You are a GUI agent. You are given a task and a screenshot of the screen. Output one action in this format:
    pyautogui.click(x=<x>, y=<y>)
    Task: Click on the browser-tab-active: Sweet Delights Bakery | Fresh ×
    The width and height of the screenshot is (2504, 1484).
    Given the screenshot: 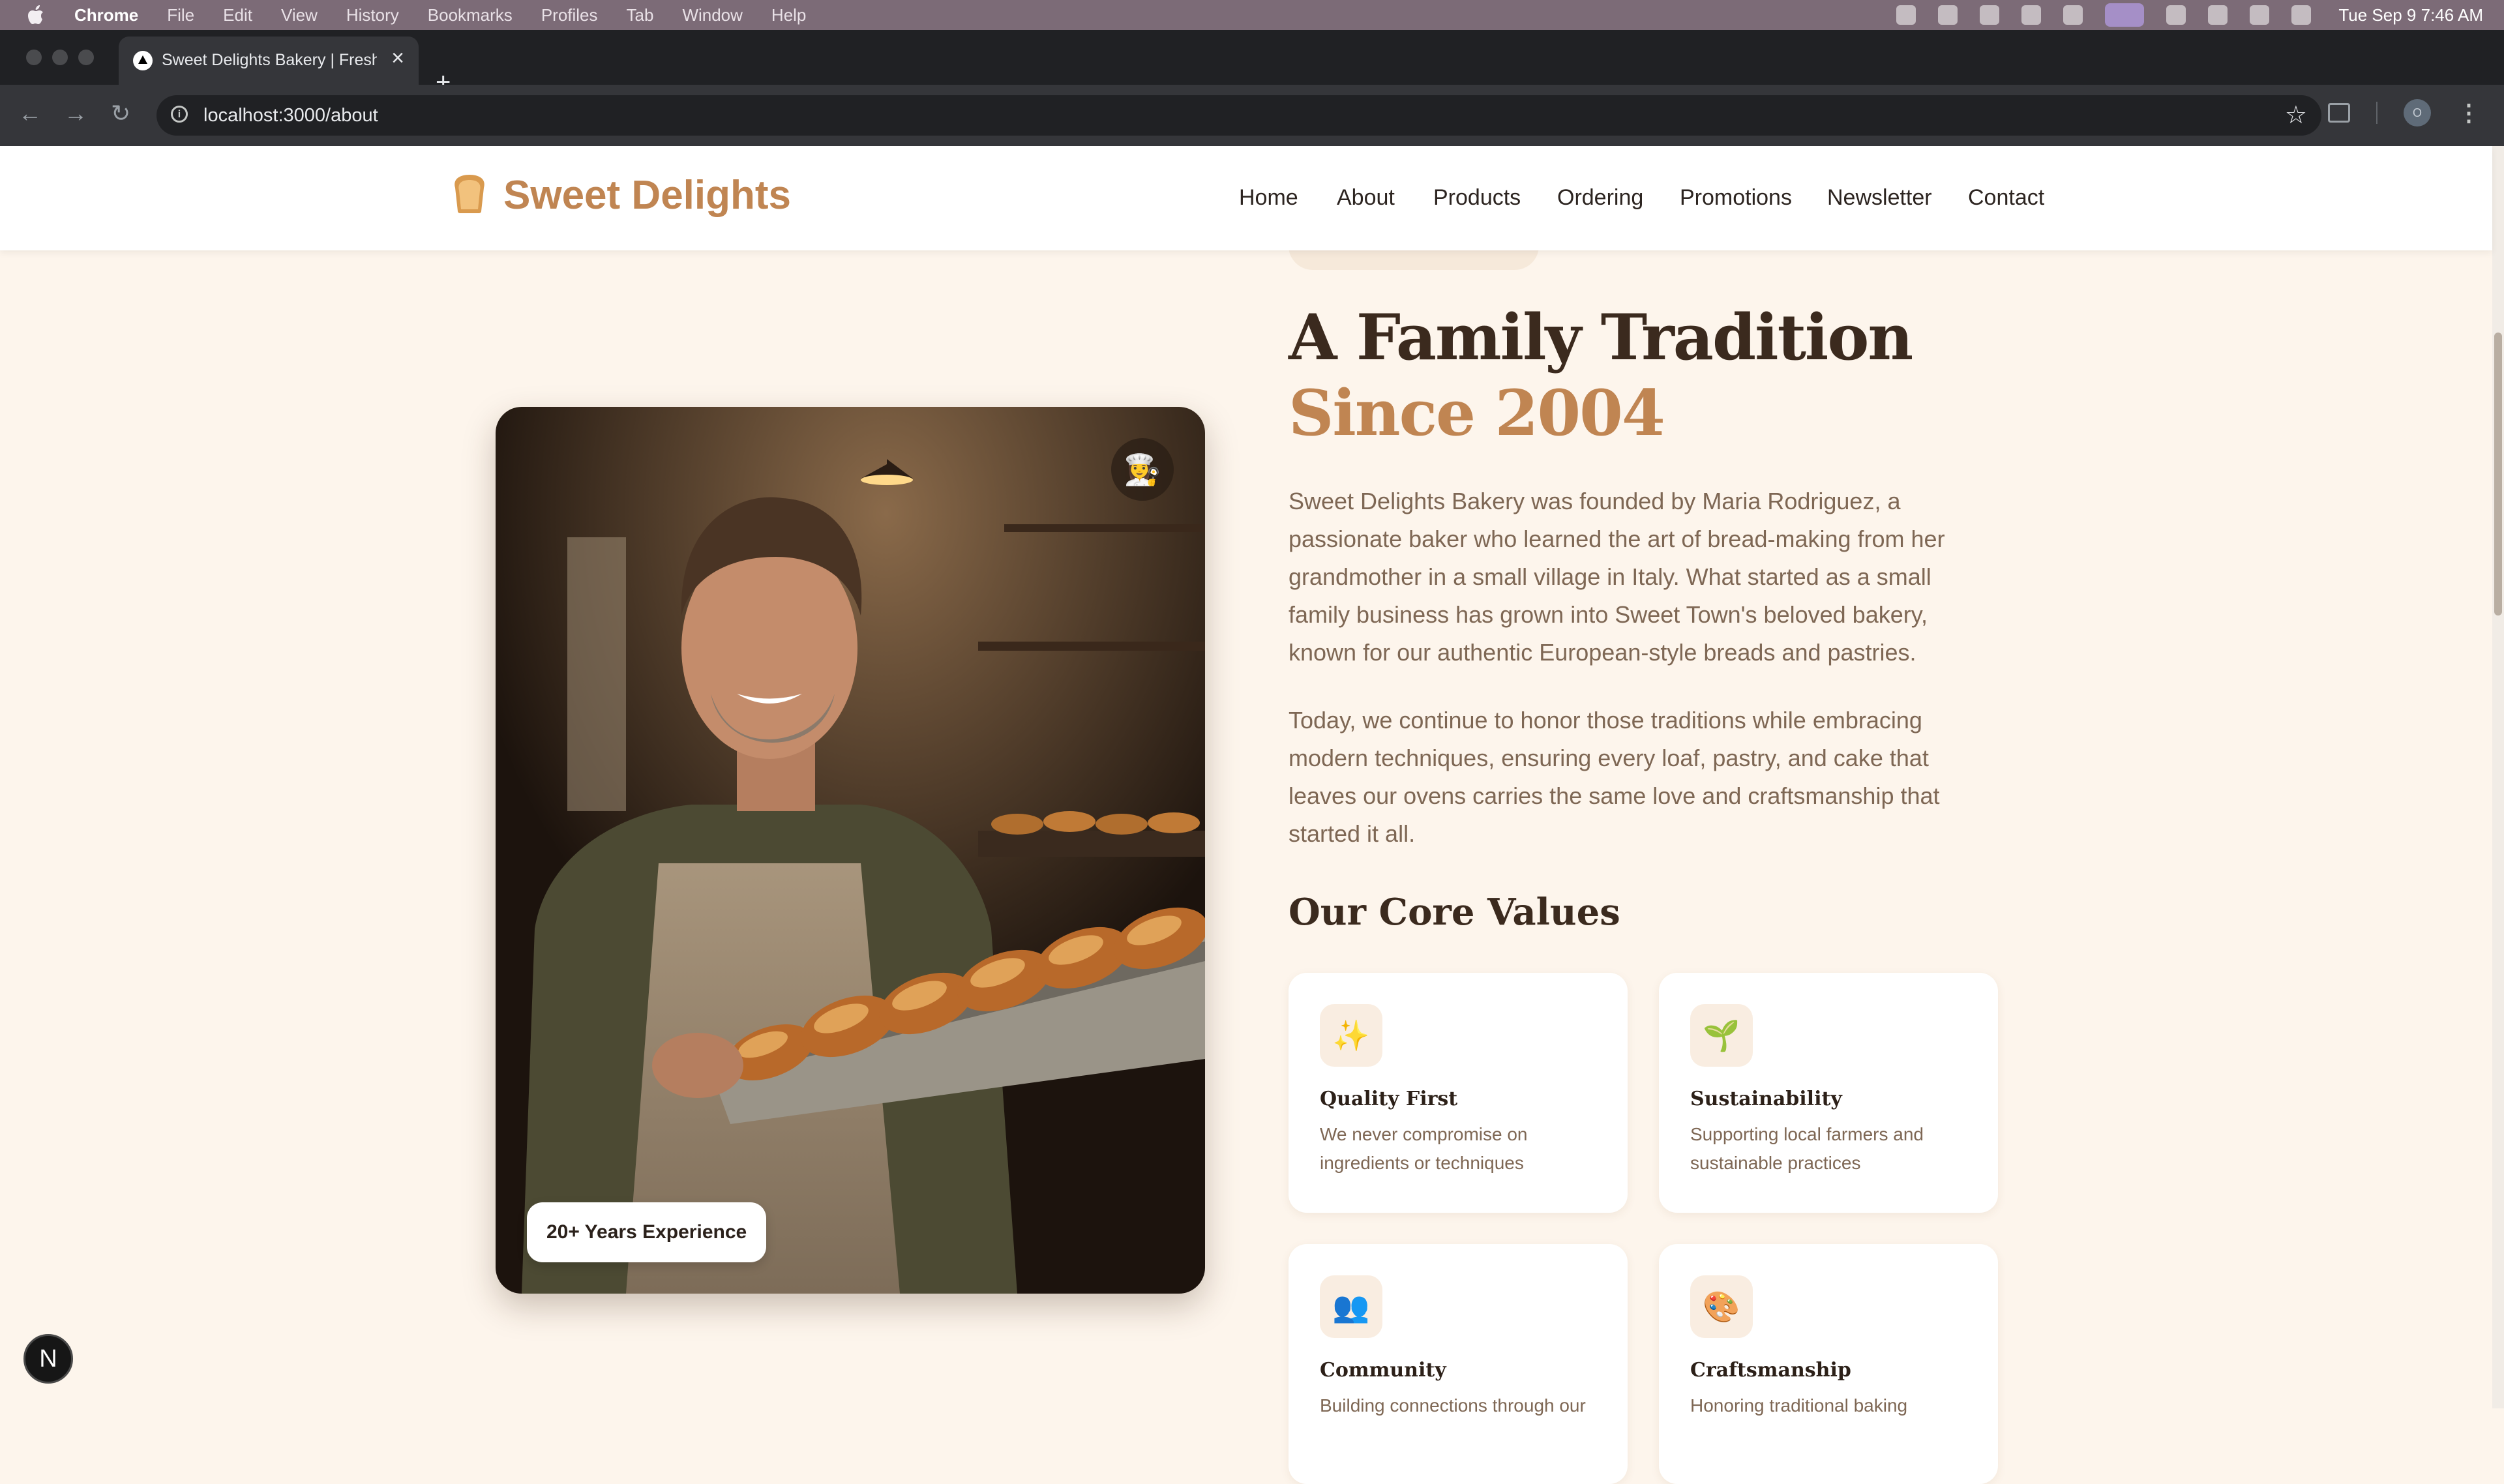 What is the action you would take?
    pyautogui.click(x=269, y=61)
    